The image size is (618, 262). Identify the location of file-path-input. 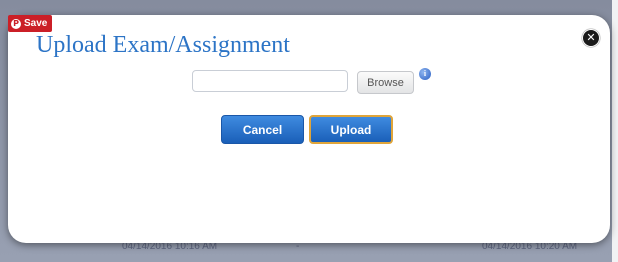
(270, 81).